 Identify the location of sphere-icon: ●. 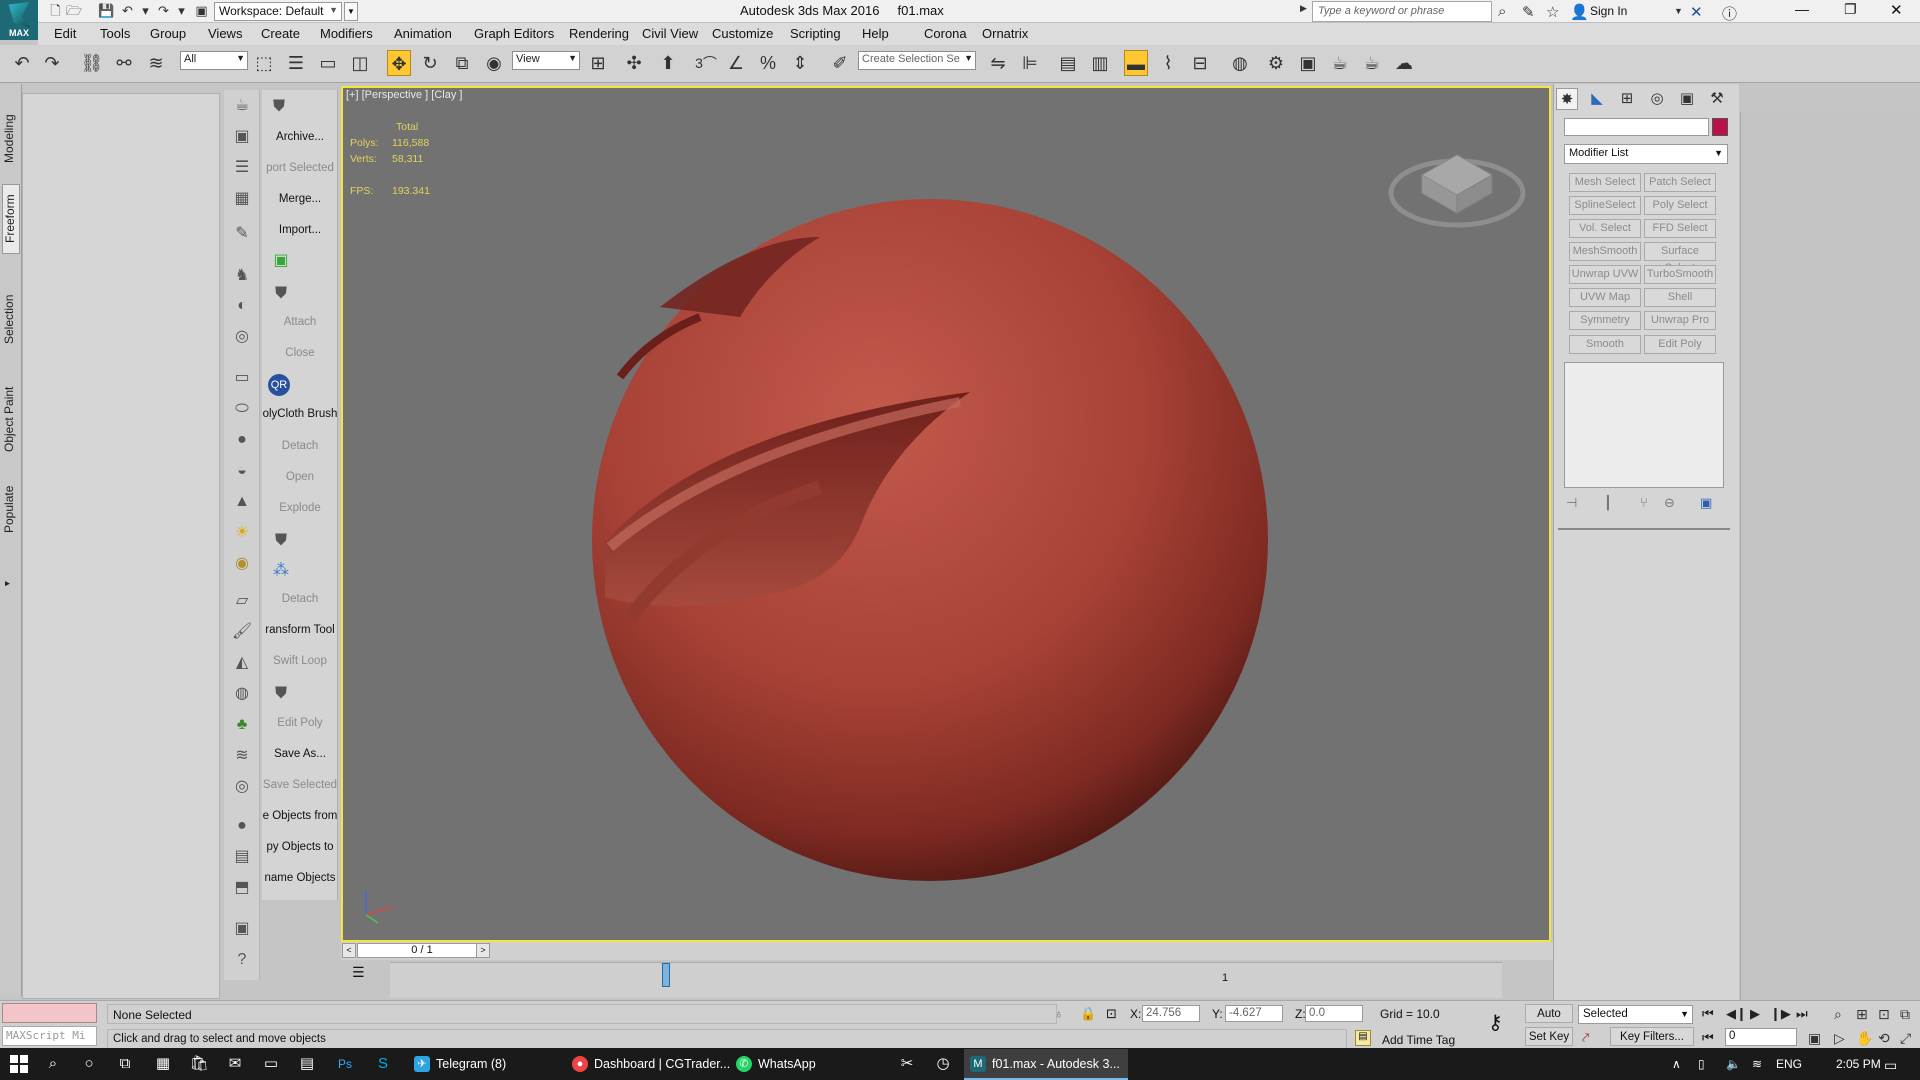
(242, 440).